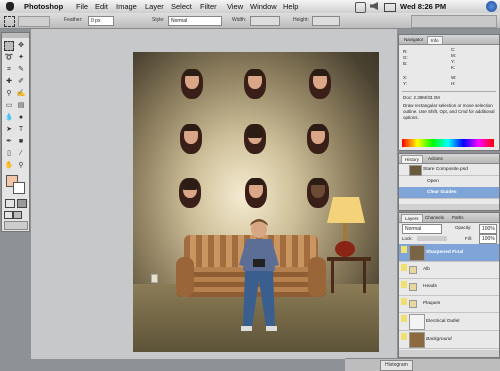  I want to click on crop-icon: ⌗, so click(9, 70).